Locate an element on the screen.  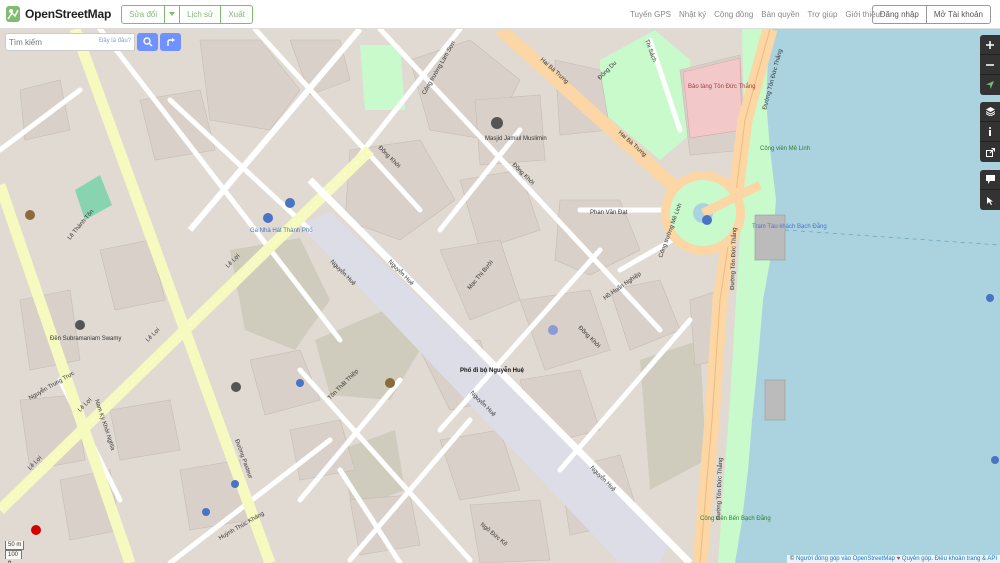
note-controls is located at coordinates (990, 190).